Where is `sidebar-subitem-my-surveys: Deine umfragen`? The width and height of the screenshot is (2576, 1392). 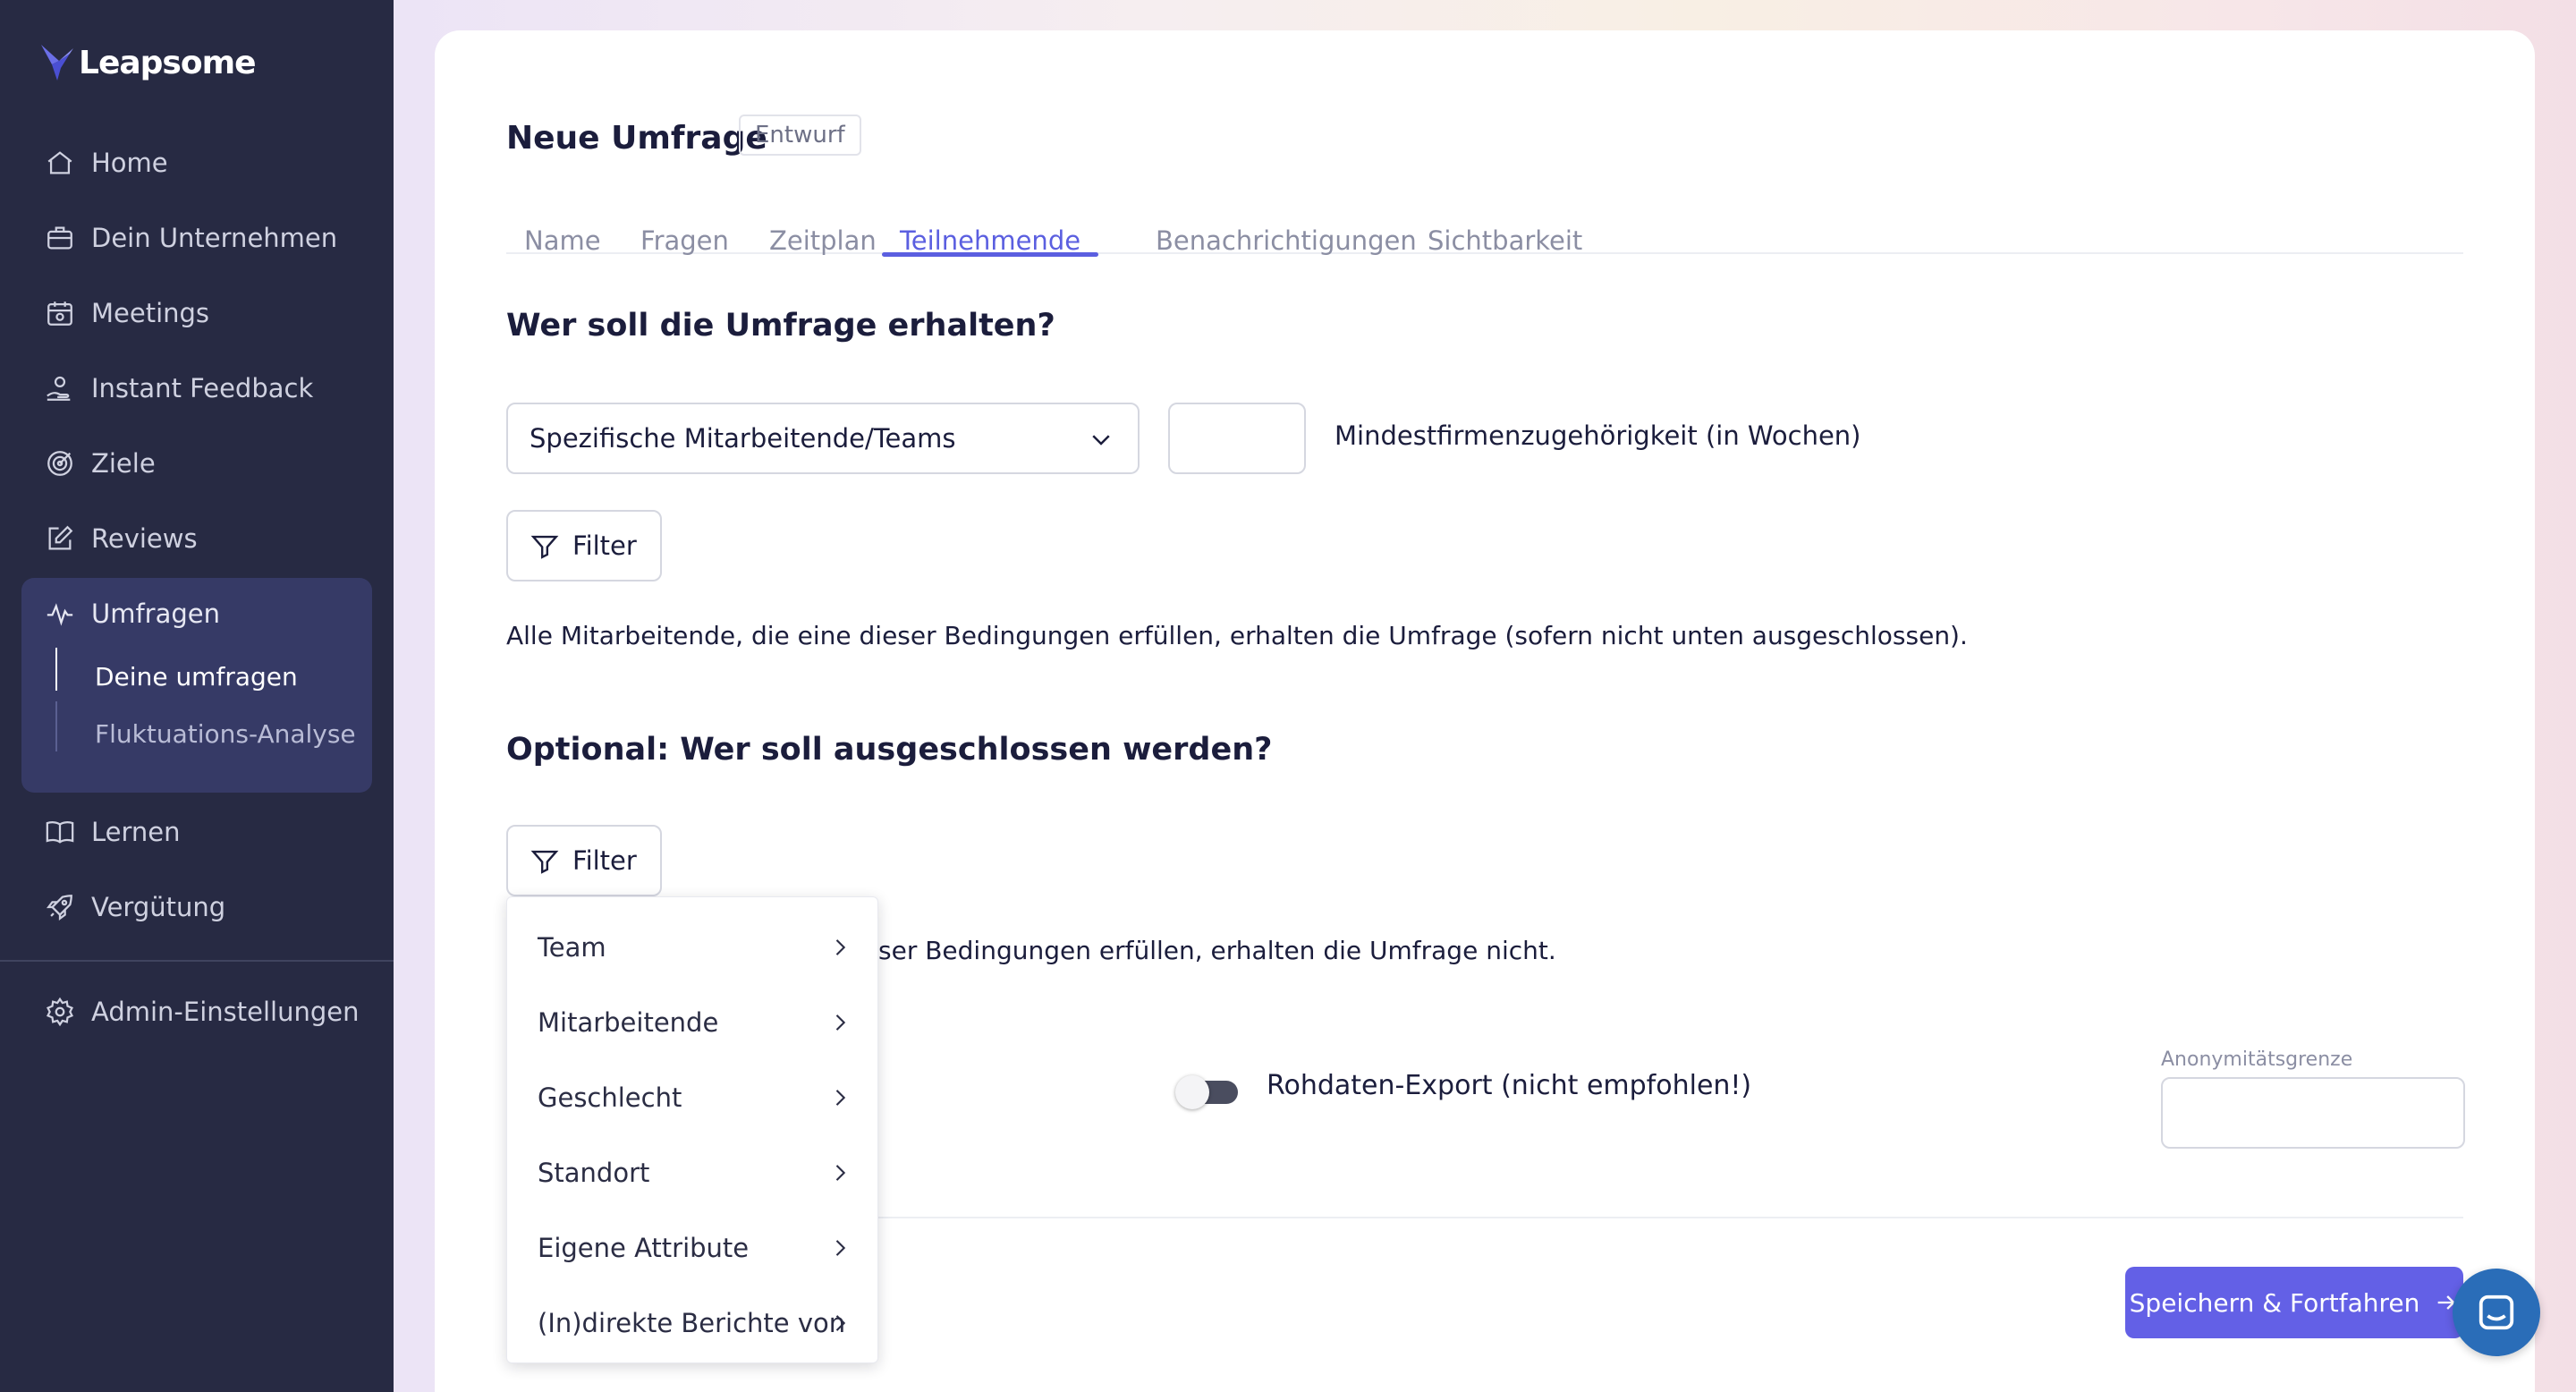 sidebar-subitem-my-surveys: Deine umfragen is located at coordinates (196, 677).